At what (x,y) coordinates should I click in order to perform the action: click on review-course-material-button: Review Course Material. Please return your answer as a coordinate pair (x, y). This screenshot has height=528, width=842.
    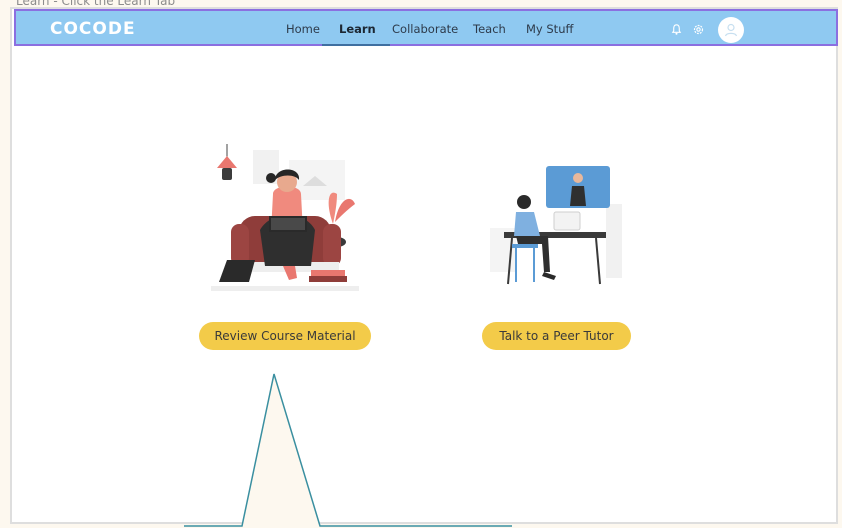
    Looking at the image, I should click on (285, 336).